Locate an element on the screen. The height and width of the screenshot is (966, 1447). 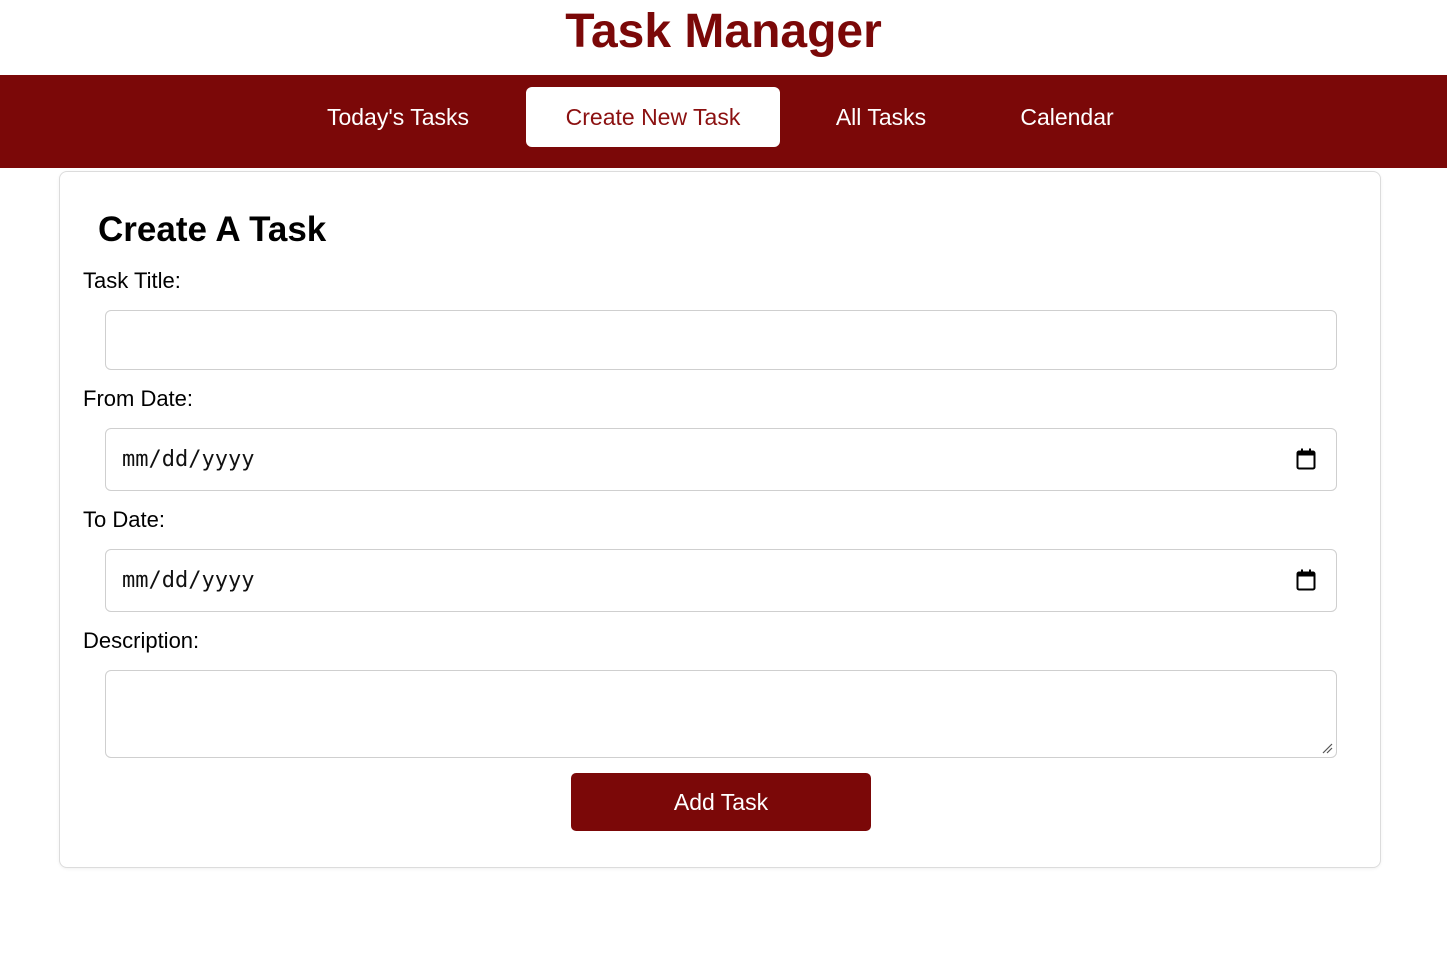
from-date-placeholder: mm/dd/yyyy is located at coordinates (188, 459).